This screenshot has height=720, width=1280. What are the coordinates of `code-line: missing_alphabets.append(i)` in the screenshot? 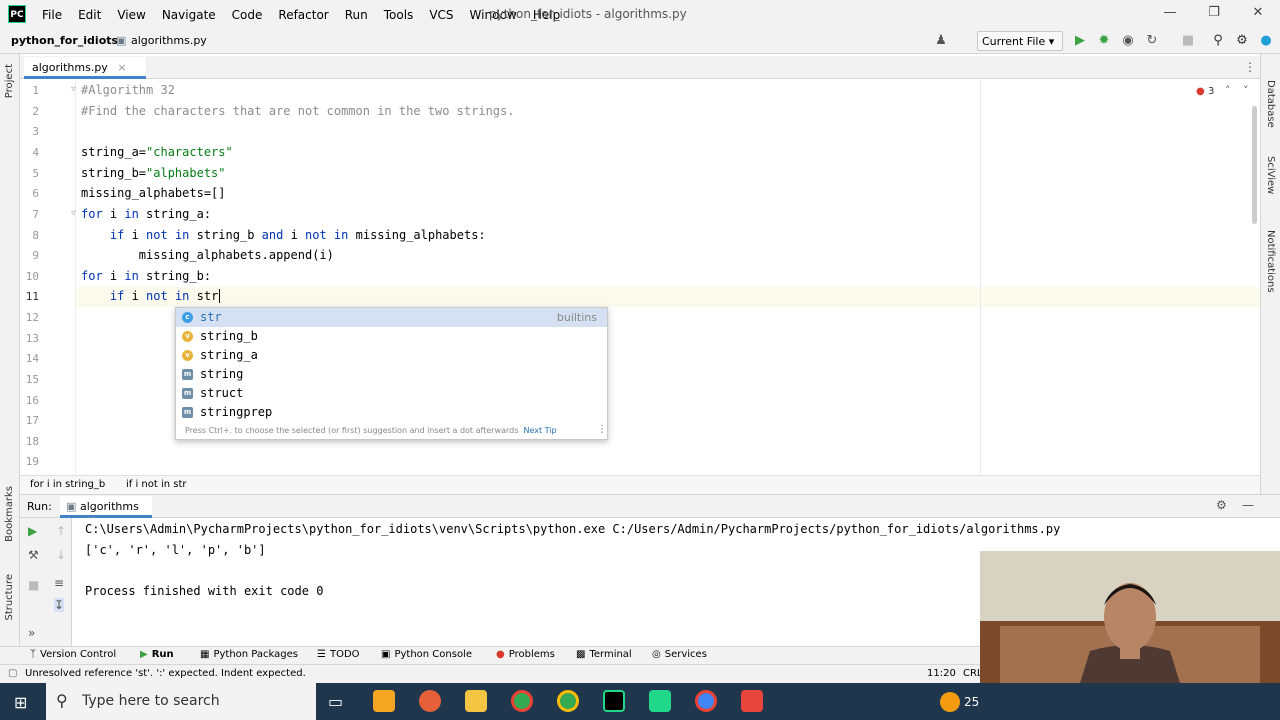 It's located at (207, 255).